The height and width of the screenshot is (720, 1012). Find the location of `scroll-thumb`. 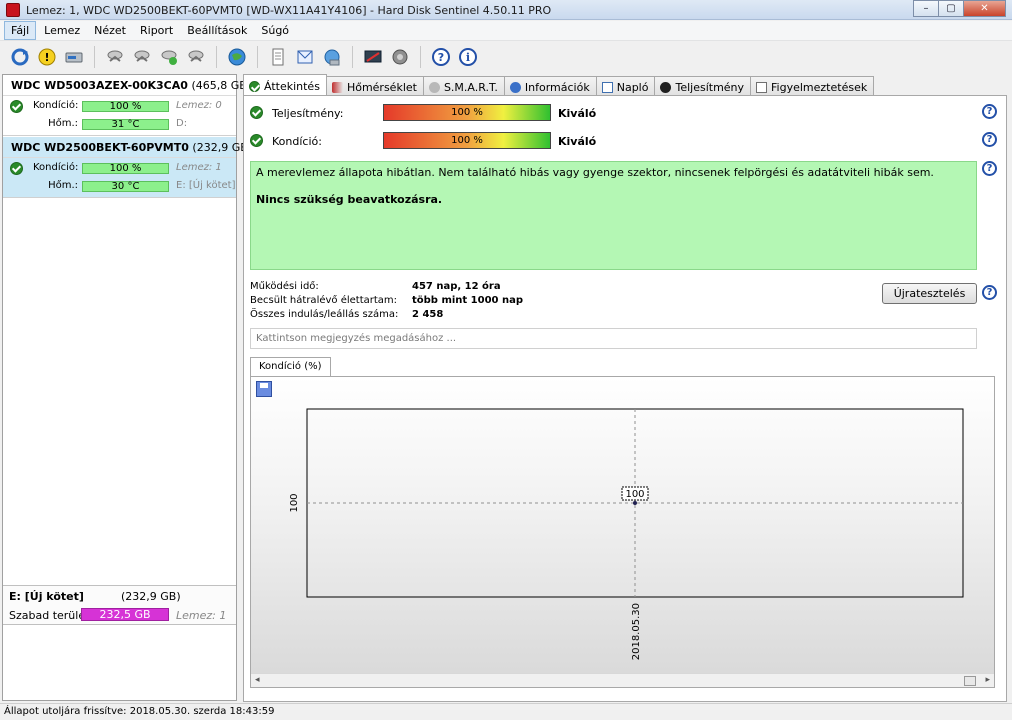

scroll-thumb is located at coordinates (970, 681).